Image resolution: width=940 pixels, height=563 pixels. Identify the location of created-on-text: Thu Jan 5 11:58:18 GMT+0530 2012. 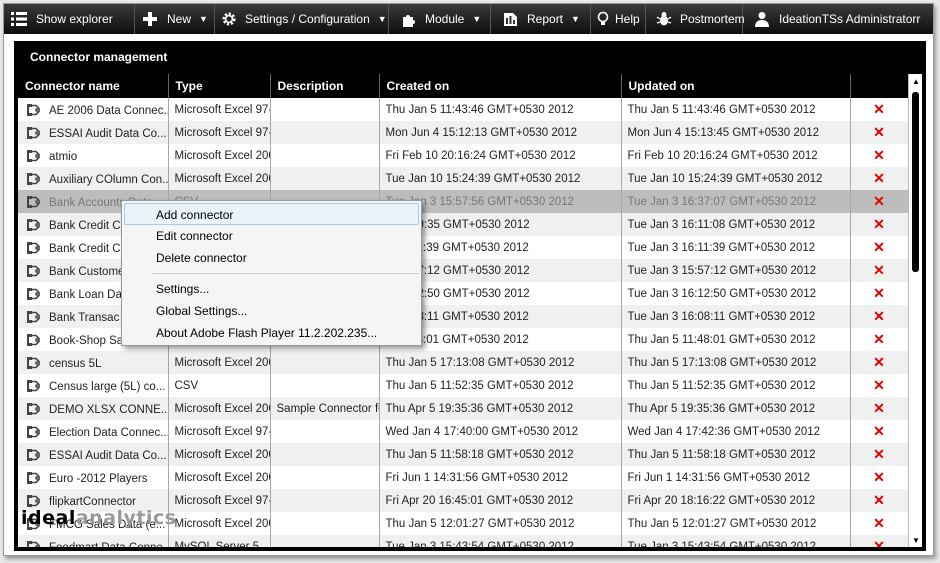
(479, 454).